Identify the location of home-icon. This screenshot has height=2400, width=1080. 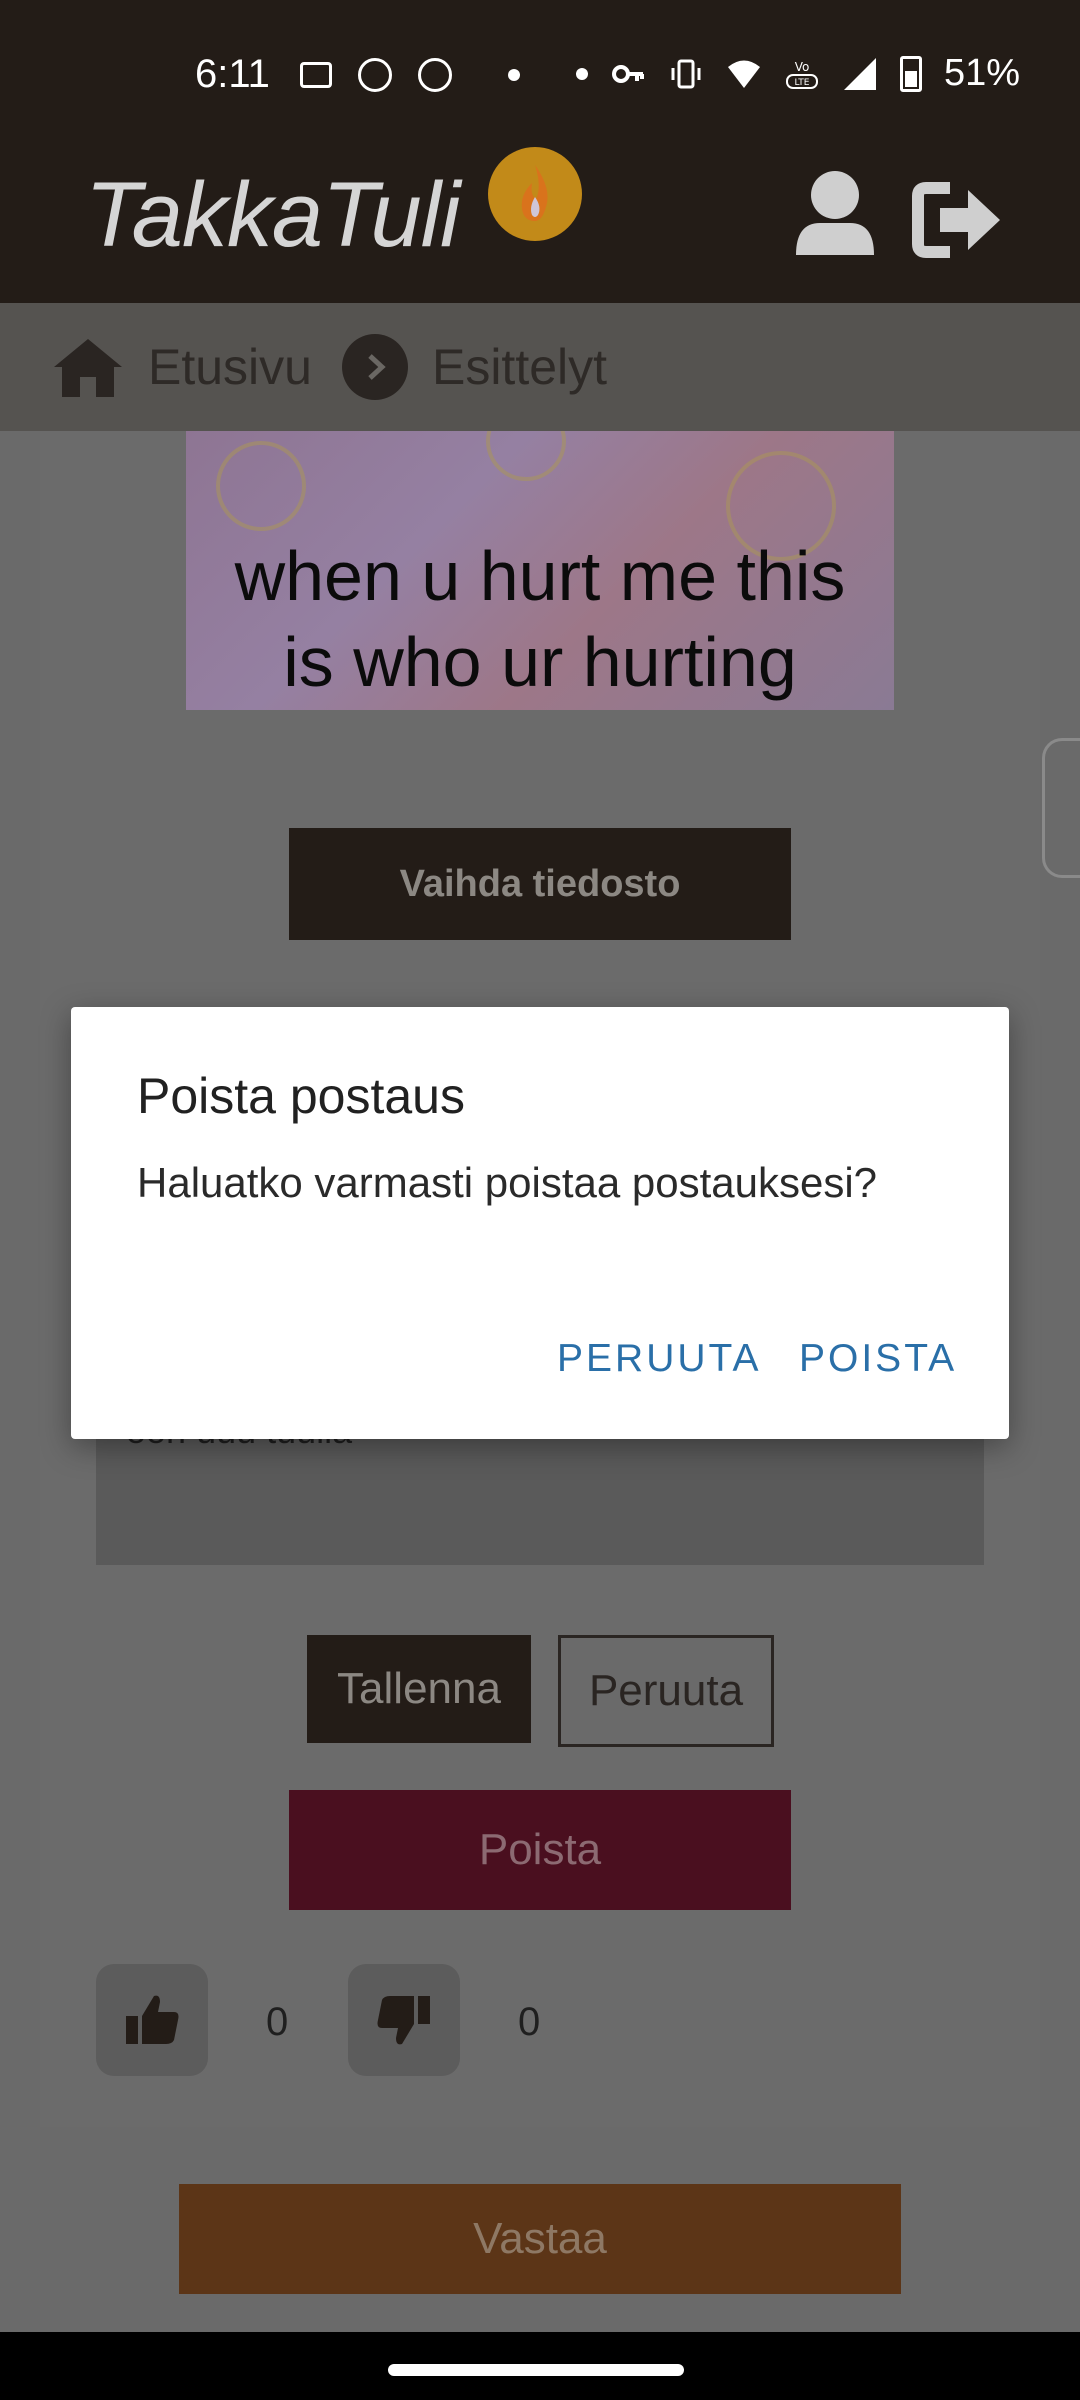
(88, 367).